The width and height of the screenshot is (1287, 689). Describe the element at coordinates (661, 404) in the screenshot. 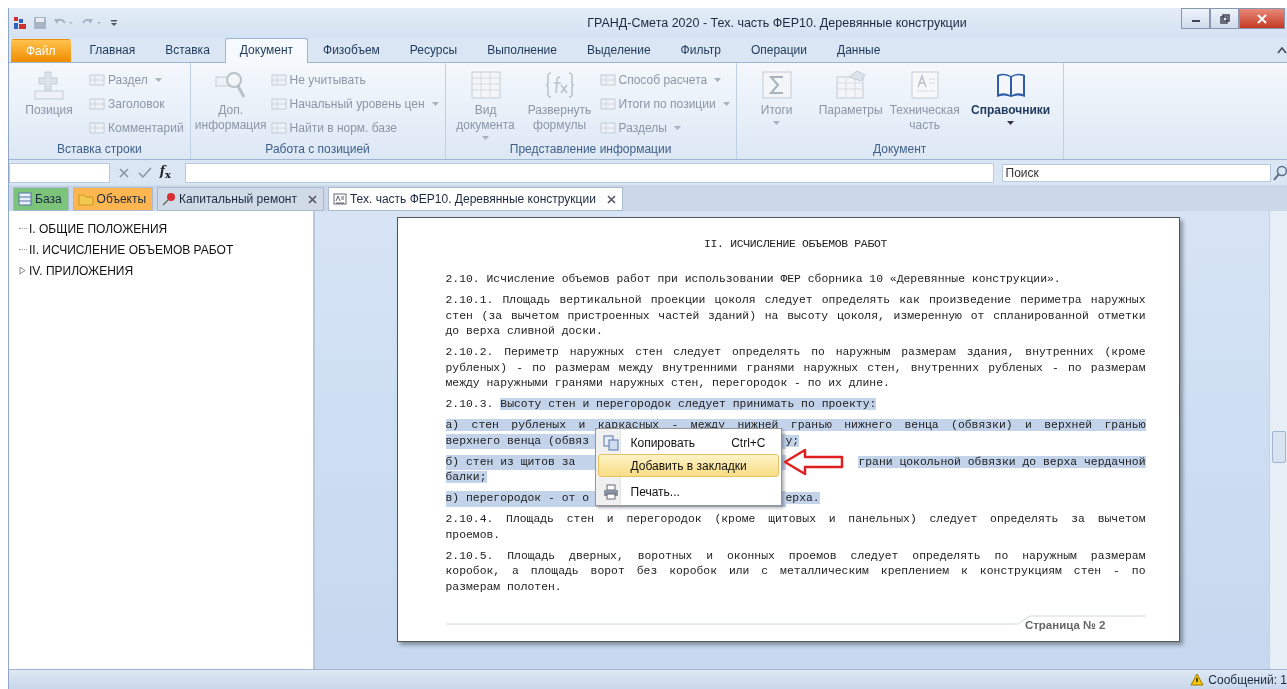

I see `text-line: 2.10.3. Высоту стен и перегородок следует принимать по проекту:` at that location.